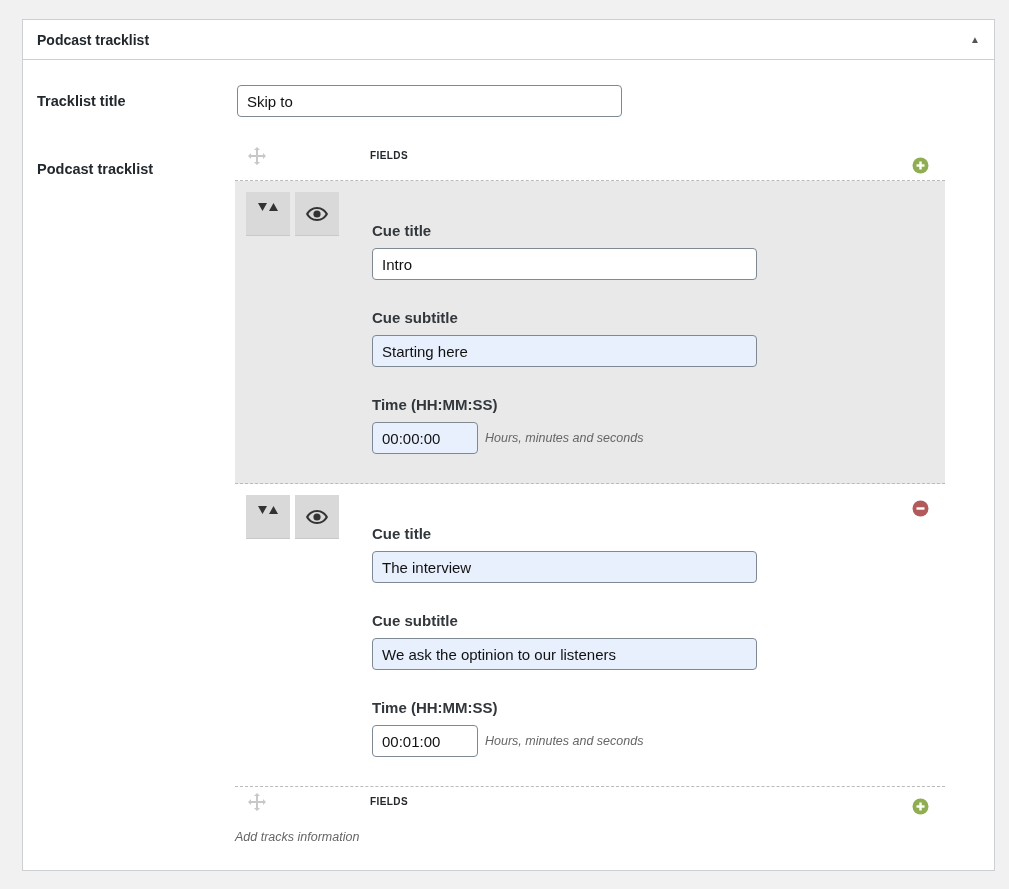 The height and width of the screenshot is (889, 1009). What do you see at coordinates (975, 39) in the screenshot?
I see `collapse-toggle: ▲` at bounding box center [975, 39].